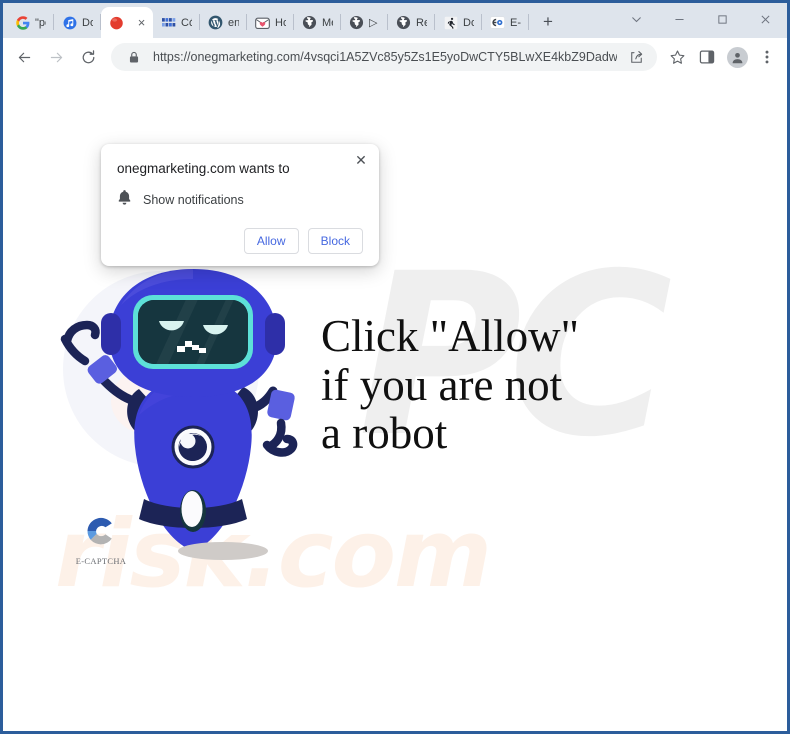  What do you see at coordinates (361, 160) in the screenshot?
I see `close-icon: ✕` at bounding box center [361, 160].